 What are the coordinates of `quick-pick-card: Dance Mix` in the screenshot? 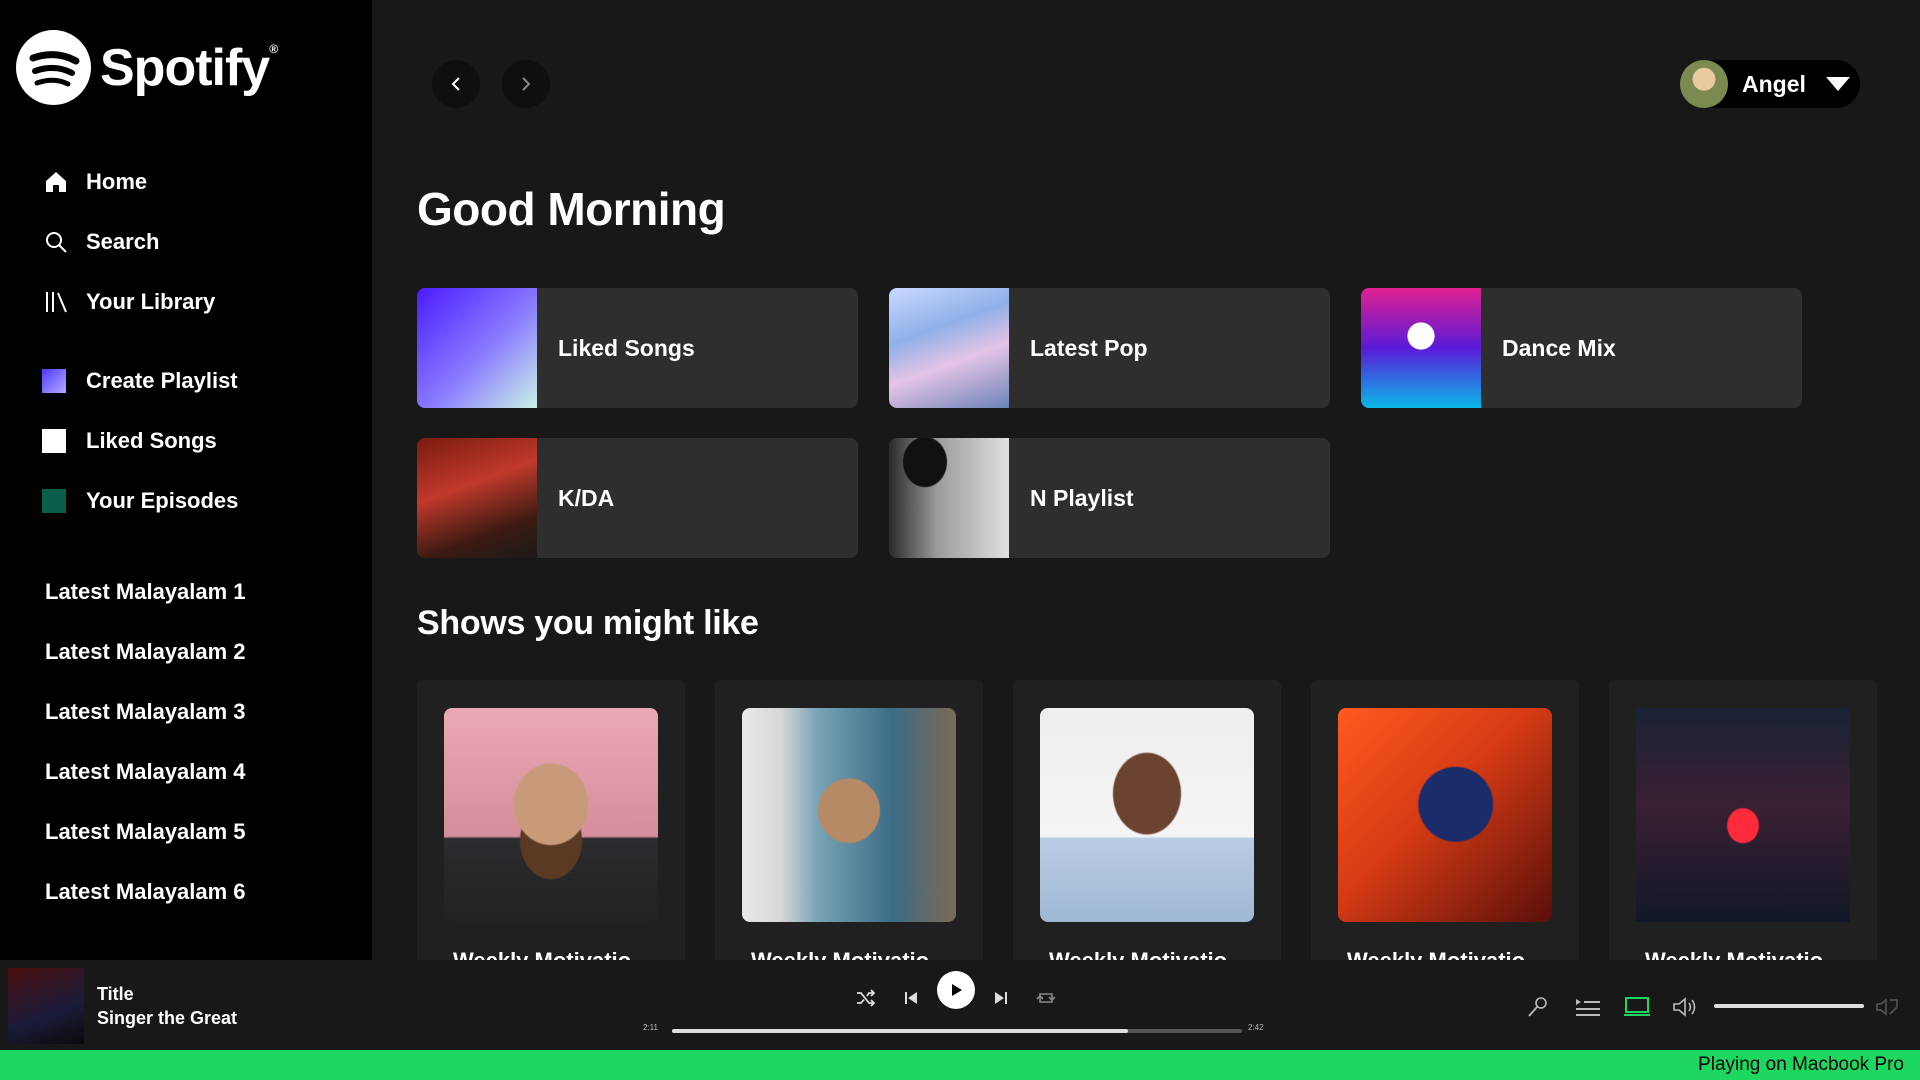 It's located at (1581, 348).